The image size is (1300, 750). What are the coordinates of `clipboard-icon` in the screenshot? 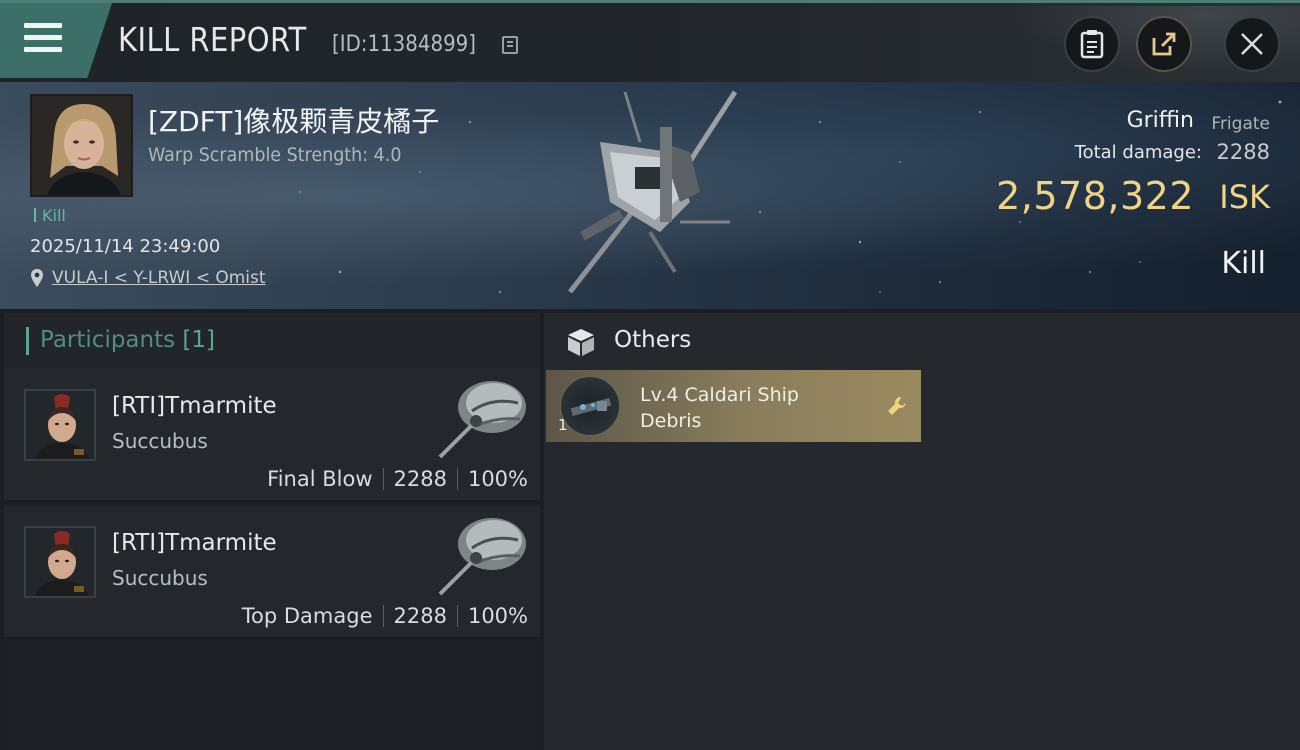 It's located at (1092, 44).